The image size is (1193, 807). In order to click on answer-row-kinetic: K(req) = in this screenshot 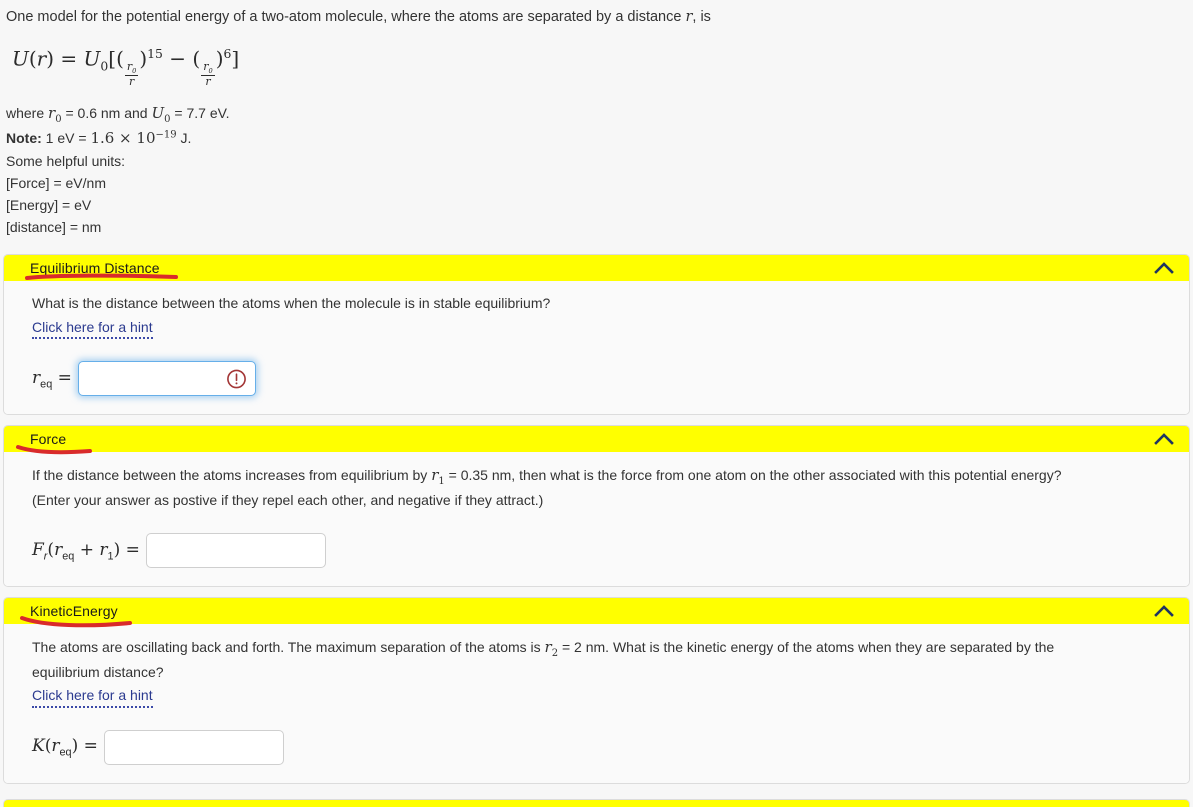, I will do `click(600, 747)`.